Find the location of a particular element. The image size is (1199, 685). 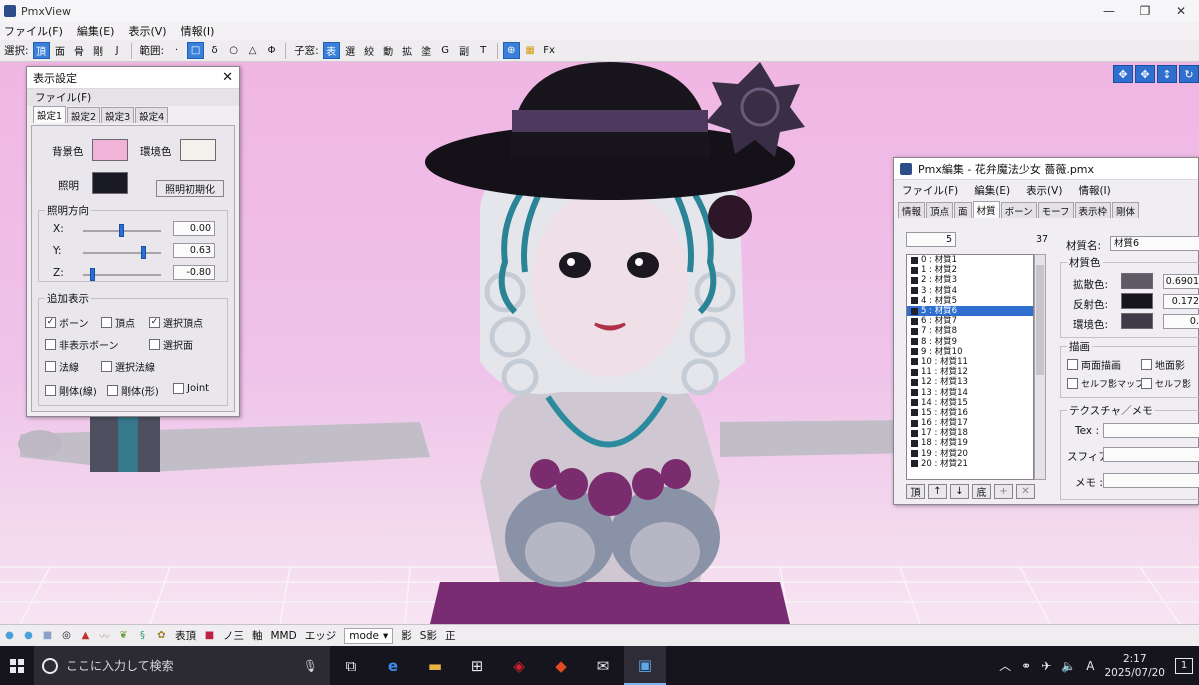

microphone-icon: 🎙 is located at coordinates (310, 666).